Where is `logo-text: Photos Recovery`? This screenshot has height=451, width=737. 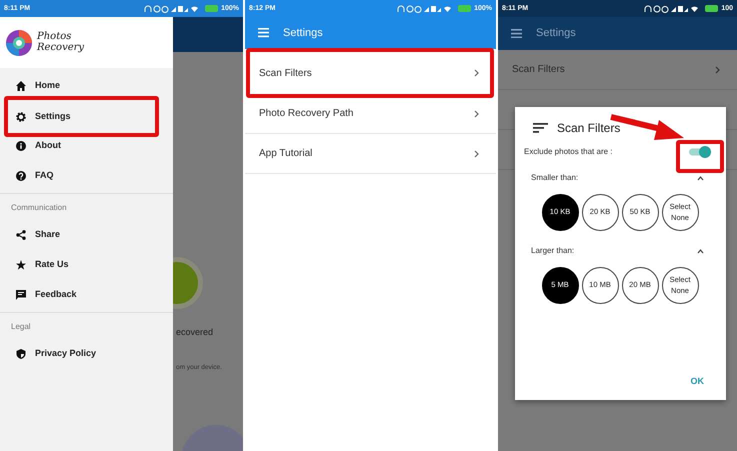 logo-text: Photos Recovery is located at coordinates (60, 42).